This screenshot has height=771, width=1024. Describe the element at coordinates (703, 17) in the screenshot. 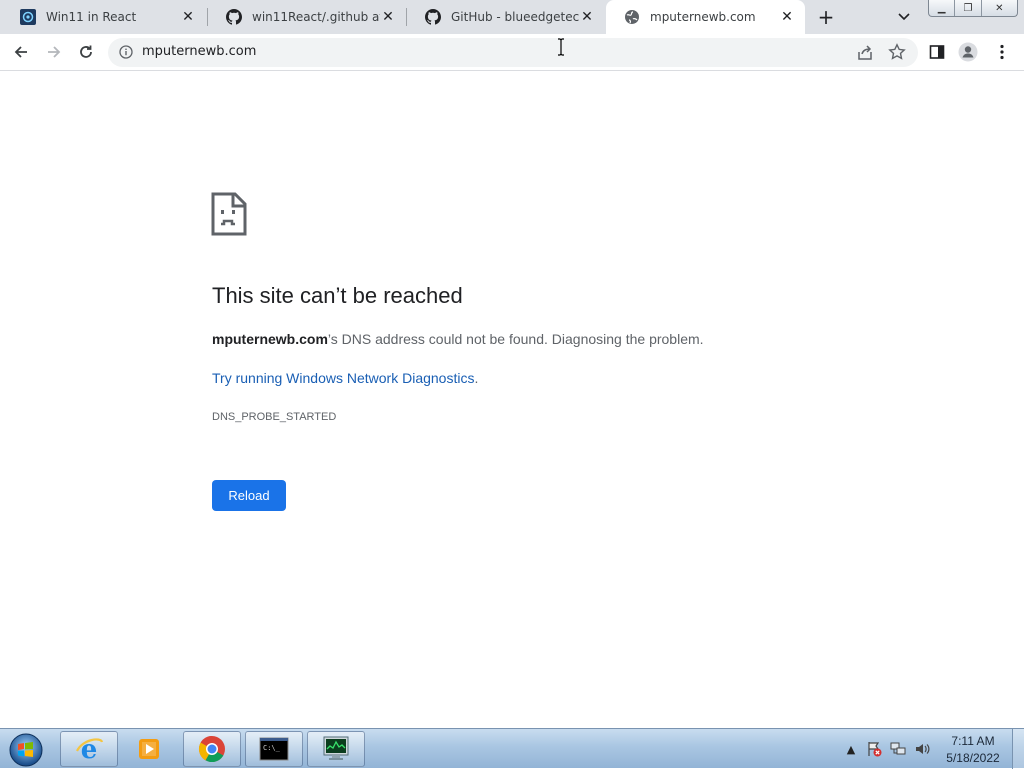

I see `tab-title: mputernewb.com` at that location.